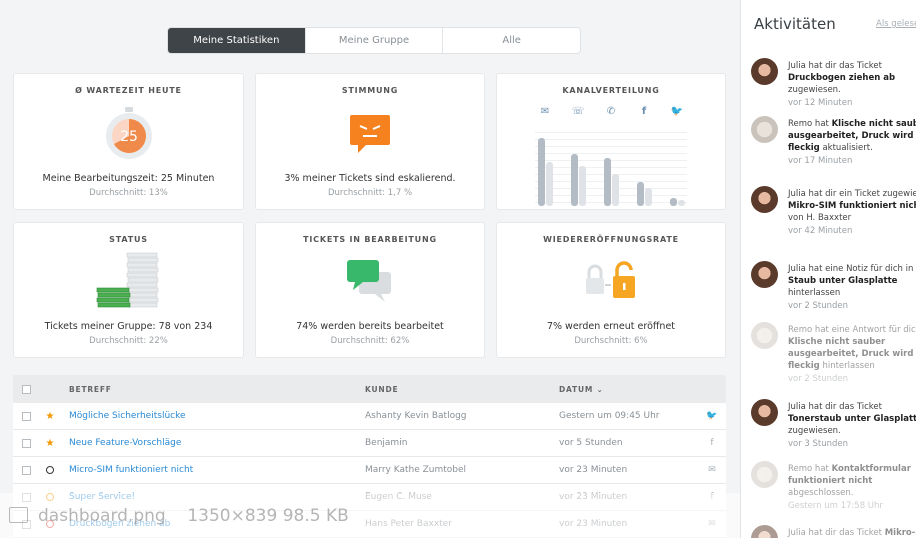  I want to click on card-main-text: 74% werden bereits bearbeitet, so click(370, 326).